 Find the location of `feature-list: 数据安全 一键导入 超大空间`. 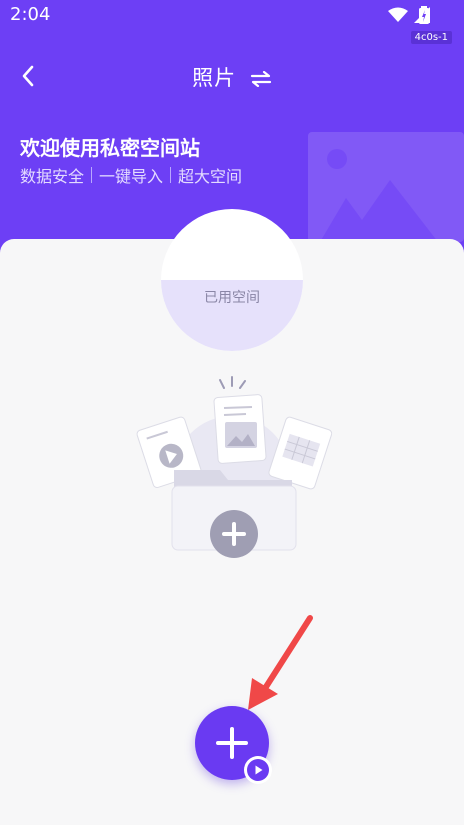

feature-list: 数据安全 一键导入 超大空间 is located at coordinates (131, 175).